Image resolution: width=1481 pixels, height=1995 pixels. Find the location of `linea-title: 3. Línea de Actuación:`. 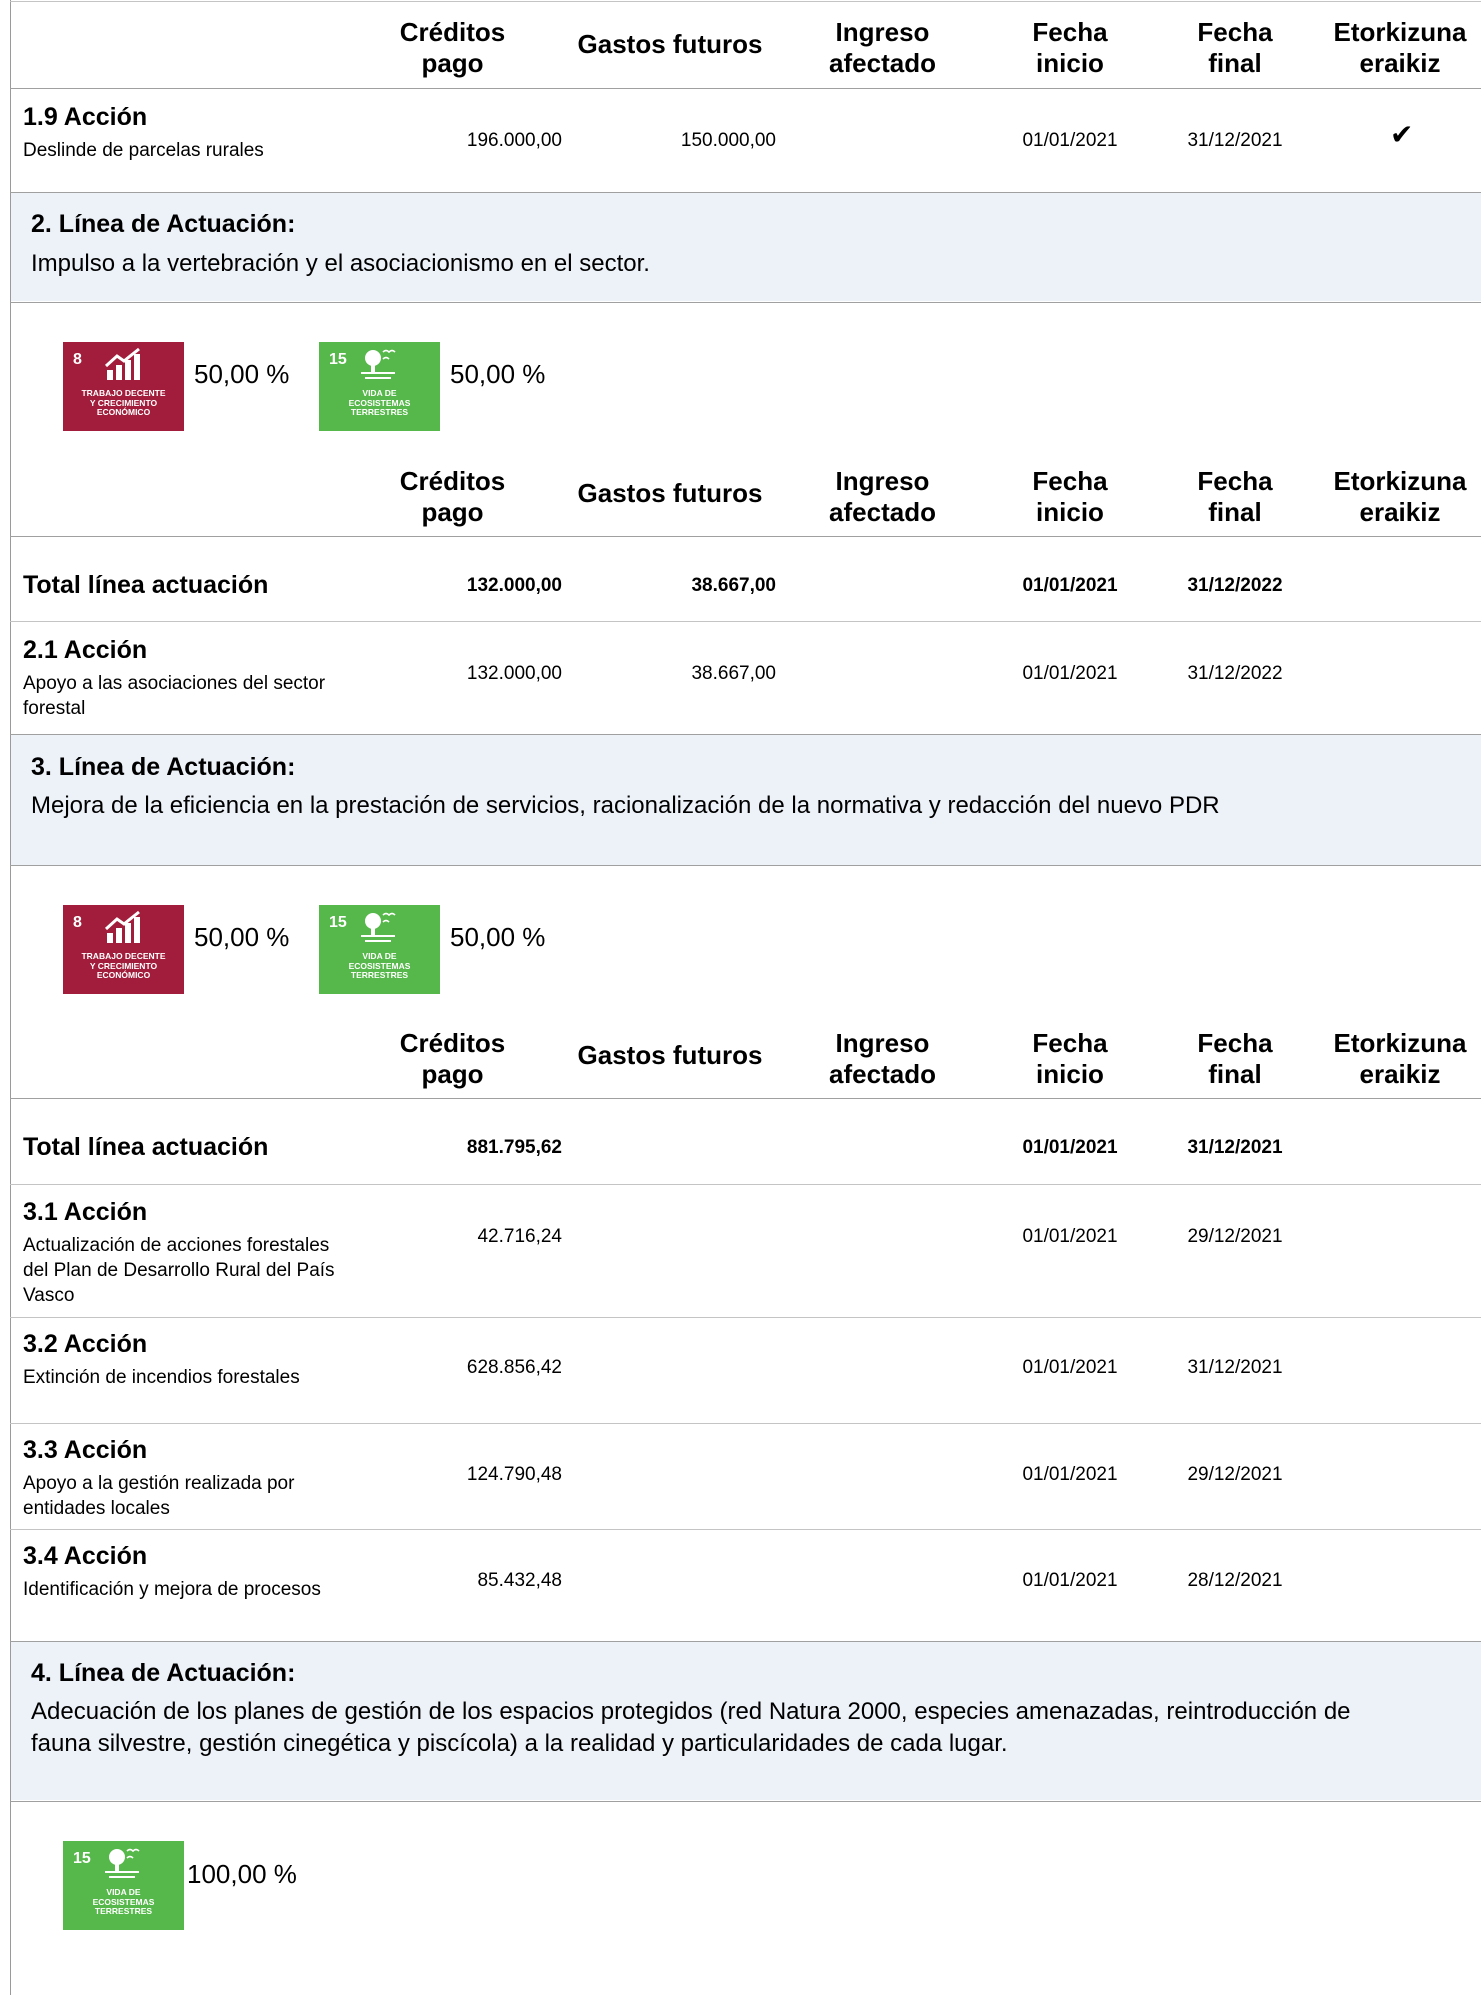

linea-title: 3. Línea de Actuación: is located at coordinates (163, 767).